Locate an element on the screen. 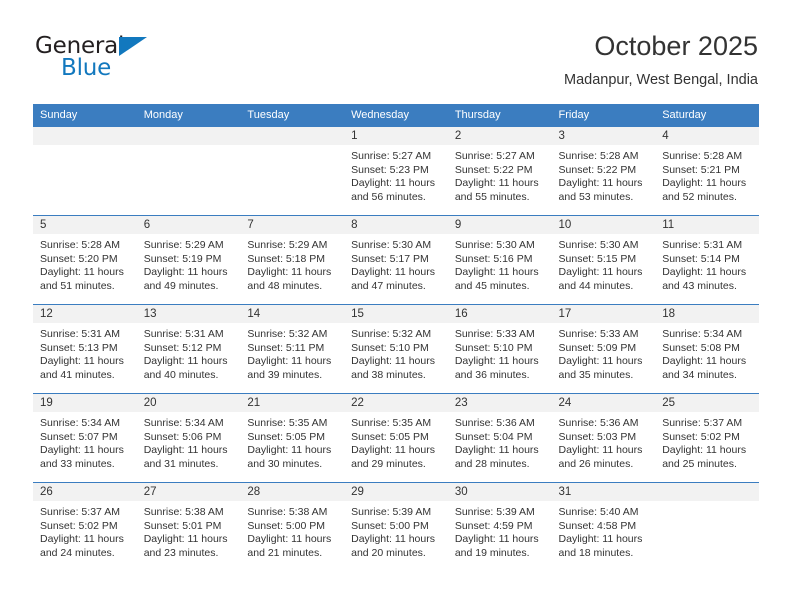  sunset-text: Sunset: 5:20 PM is located at coordinates (79, 258).